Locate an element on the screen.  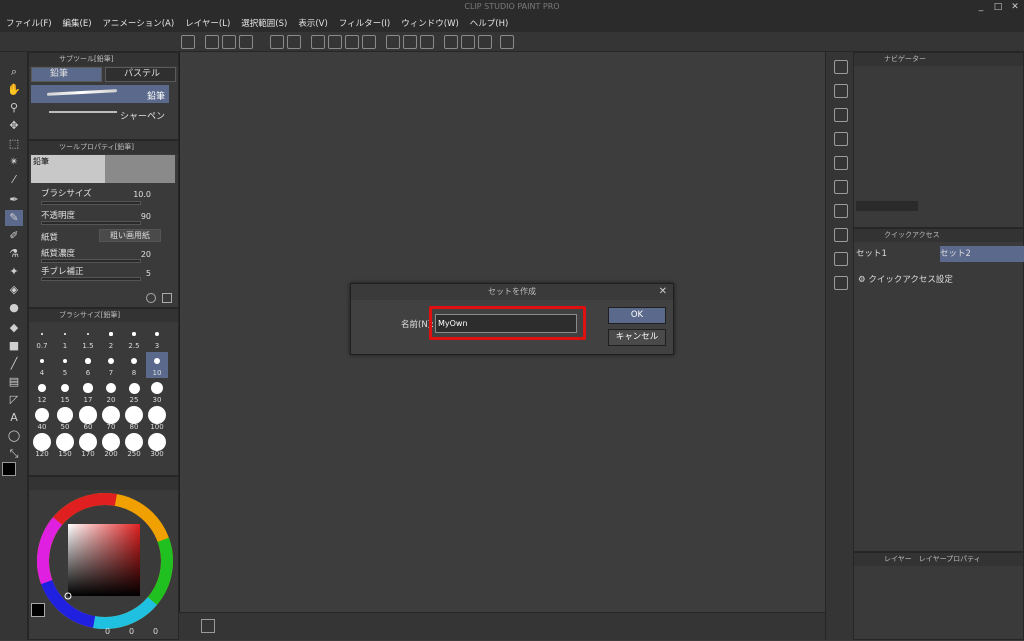
quick-access-settings: ⚙ クイックアクセス設定 is located at coordinates (905, 279).